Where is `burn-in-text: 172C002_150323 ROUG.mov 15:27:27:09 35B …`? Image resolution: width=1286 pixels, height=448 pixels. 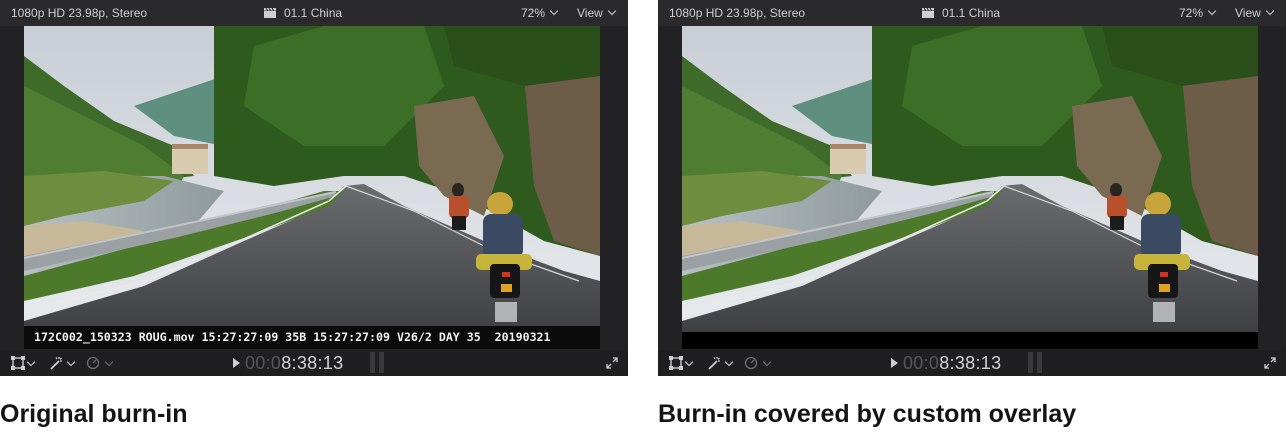
burn-in-text: 172C002_150323 ROUG.mov 15:27:27:09 35B … is located at coordinates (312, 337).